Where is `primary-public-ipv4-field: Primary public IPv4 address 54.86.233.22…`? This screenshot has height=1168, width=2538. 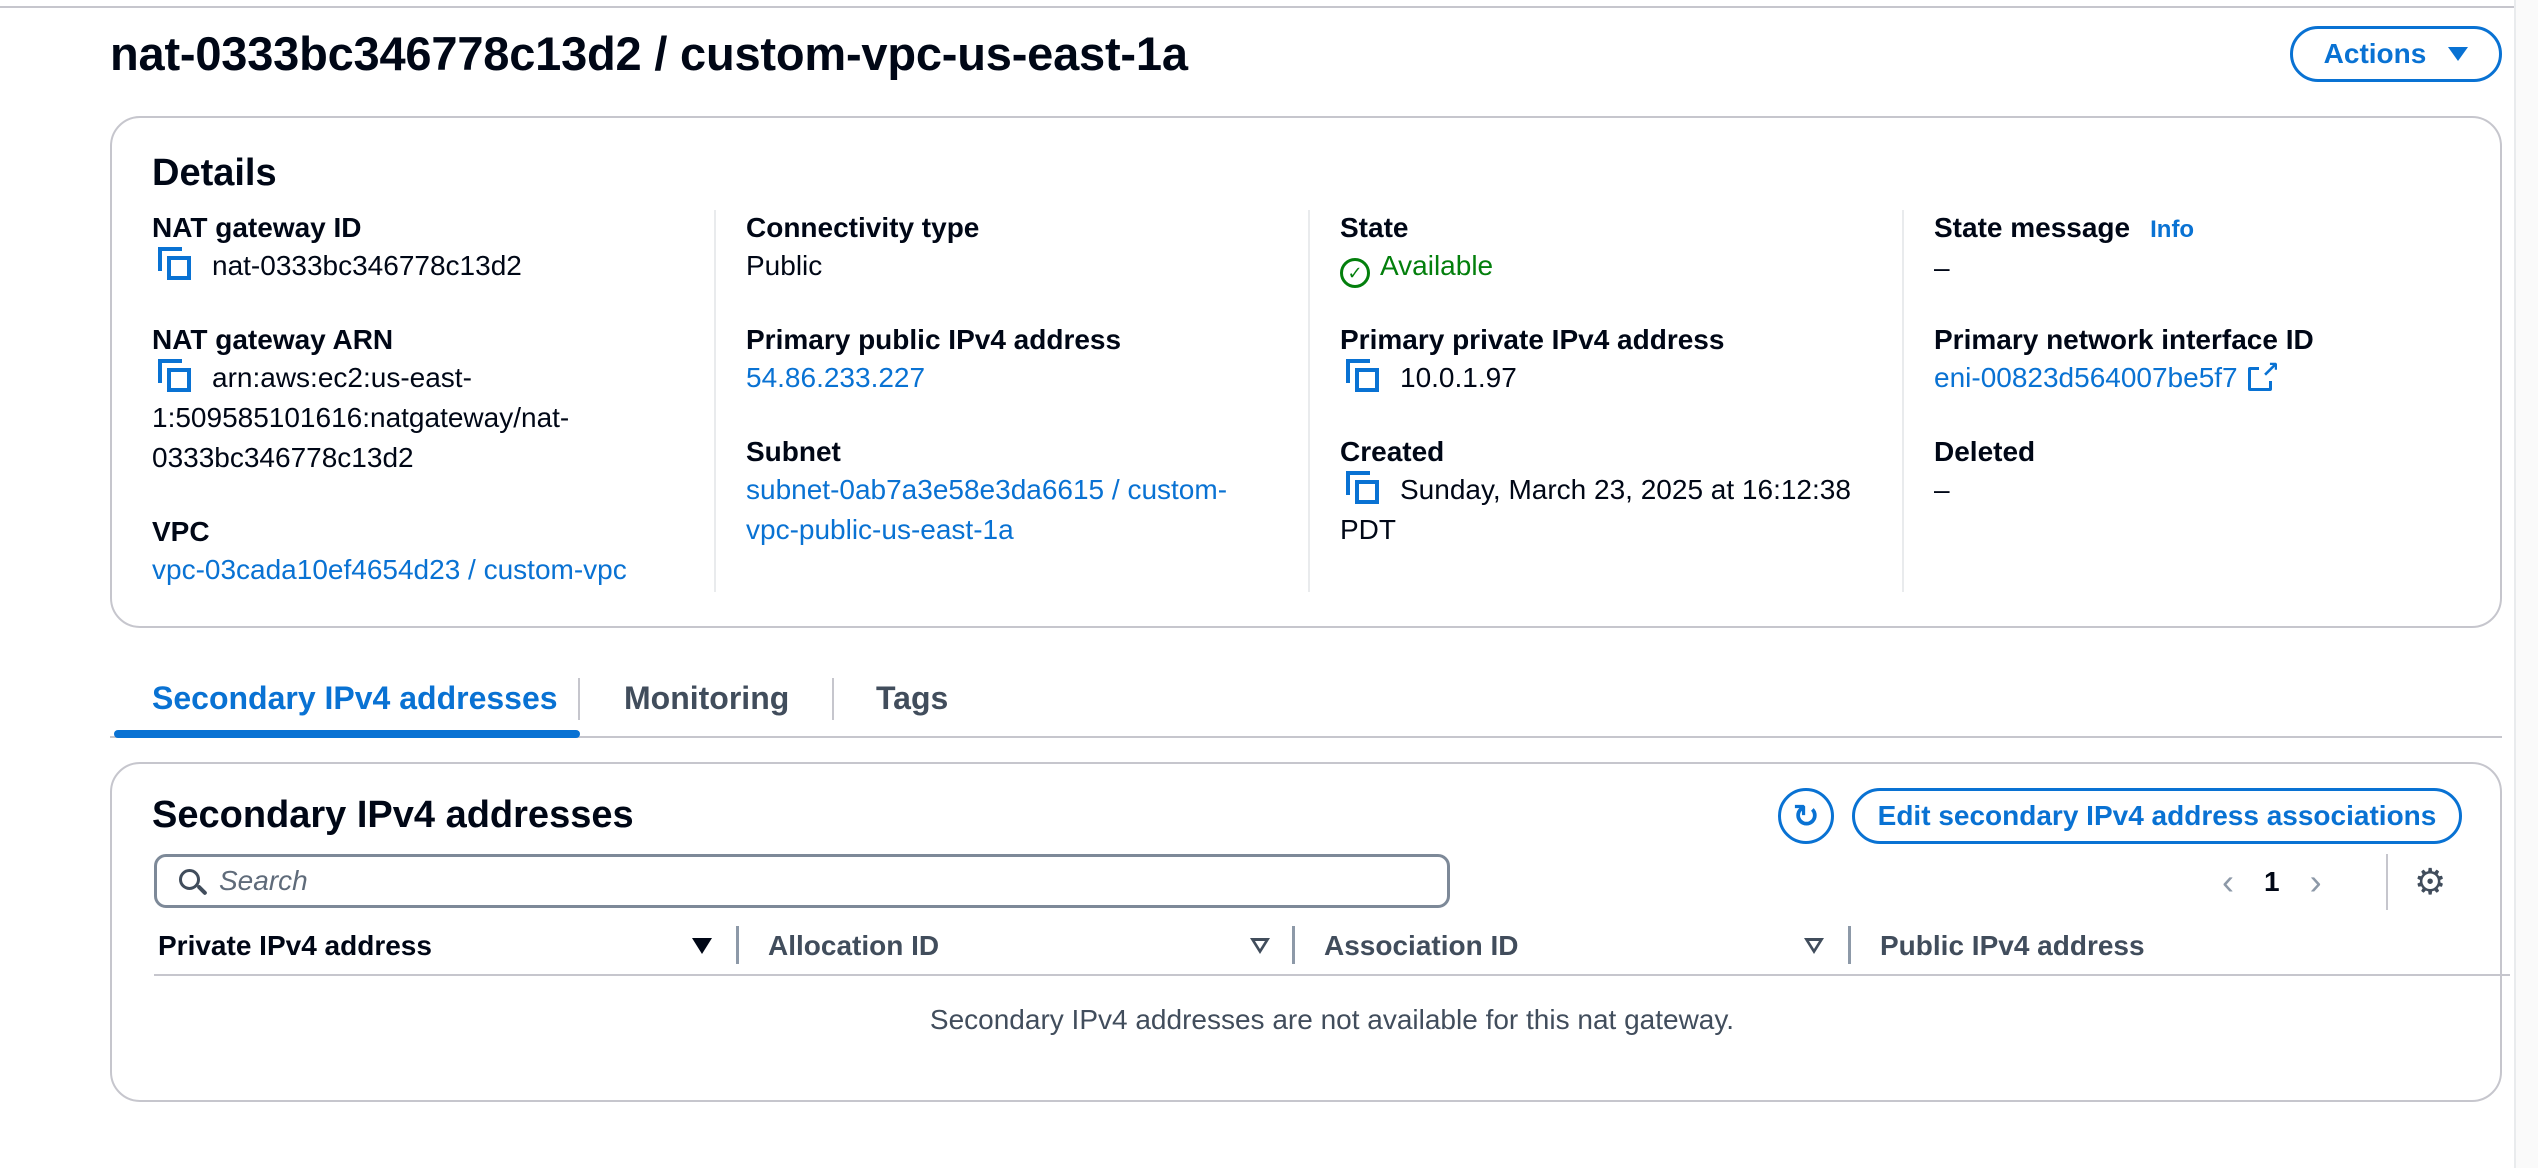
primary-public-ipv4-field: Primary public IPv4 address 54.86.233.22… is located at coordinates (933, 360).